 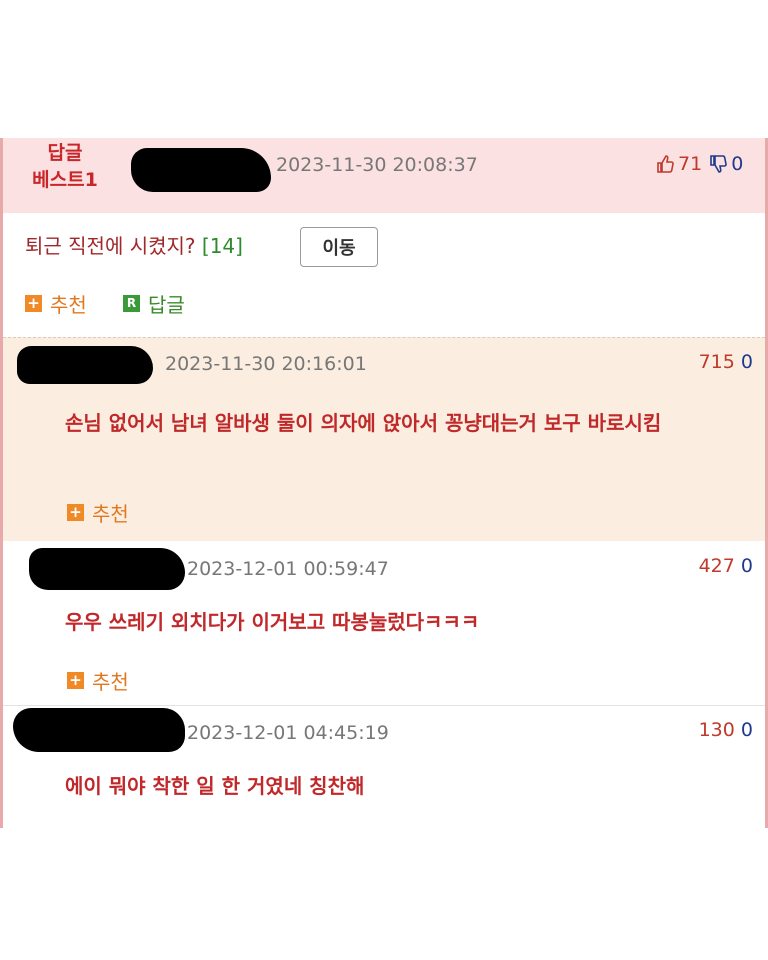 I want to click on comment-date: 2023-11-30 20:16:01, so click(x=266, y=364).